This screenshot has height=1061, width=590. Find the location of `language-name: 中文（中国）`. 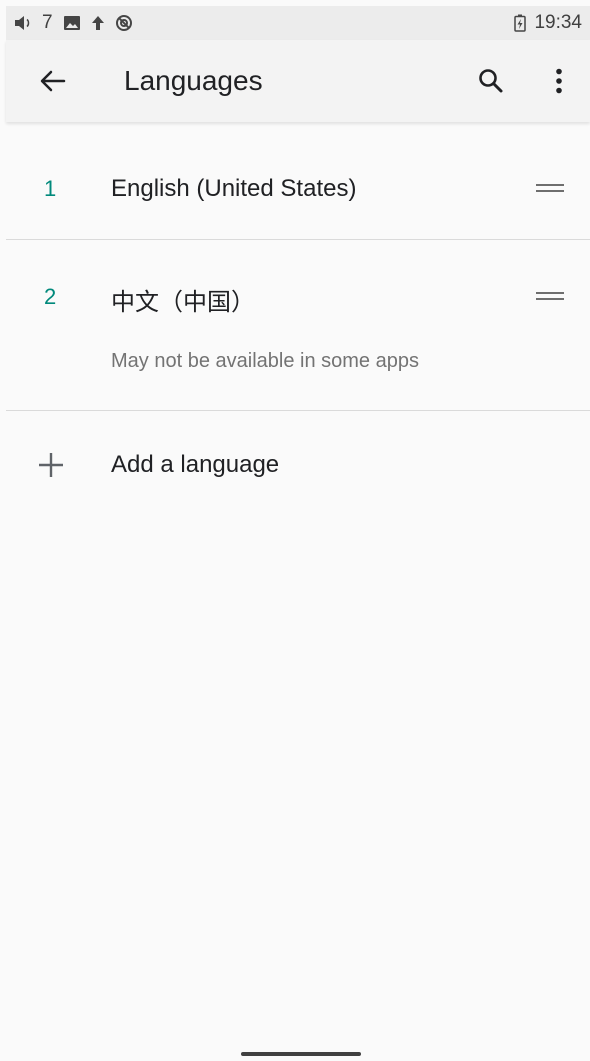

language-name: 中文（中国） is located at coordinates (183, 302).